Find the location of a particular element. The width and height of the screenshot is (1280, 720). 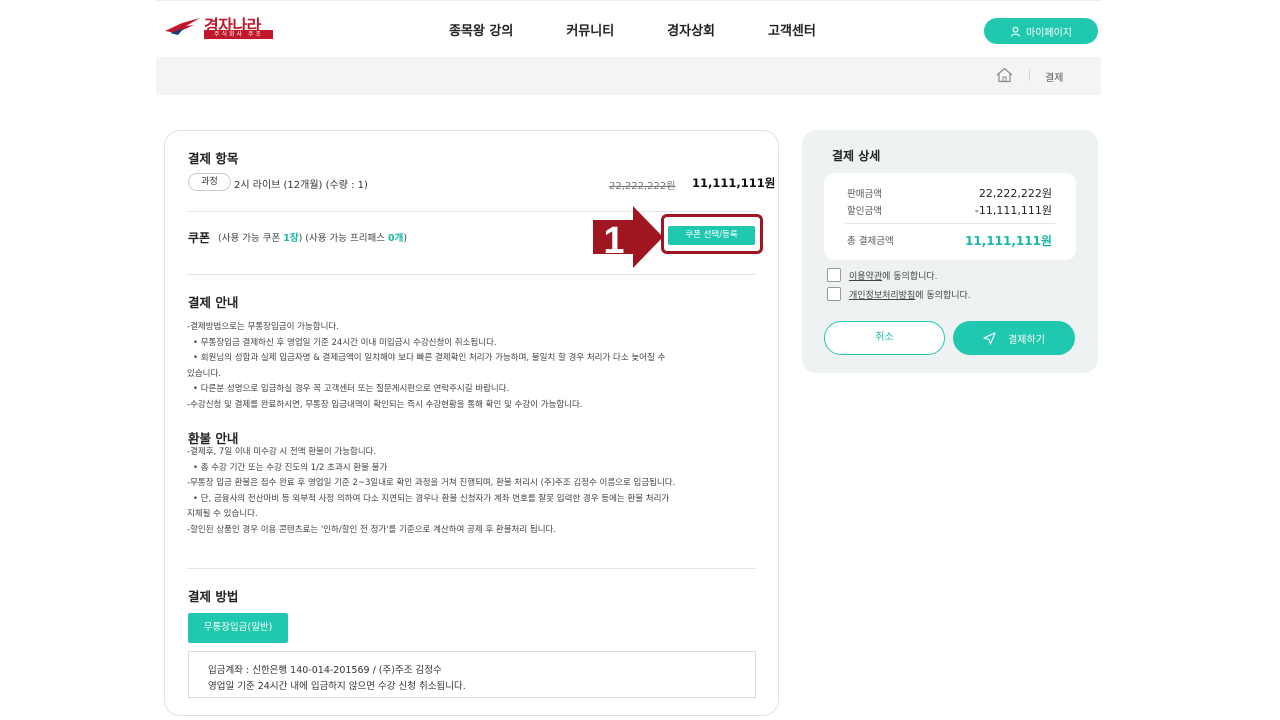

site-logo: 경자나라 주식회사 주조 is located at coordinates (220, 28).